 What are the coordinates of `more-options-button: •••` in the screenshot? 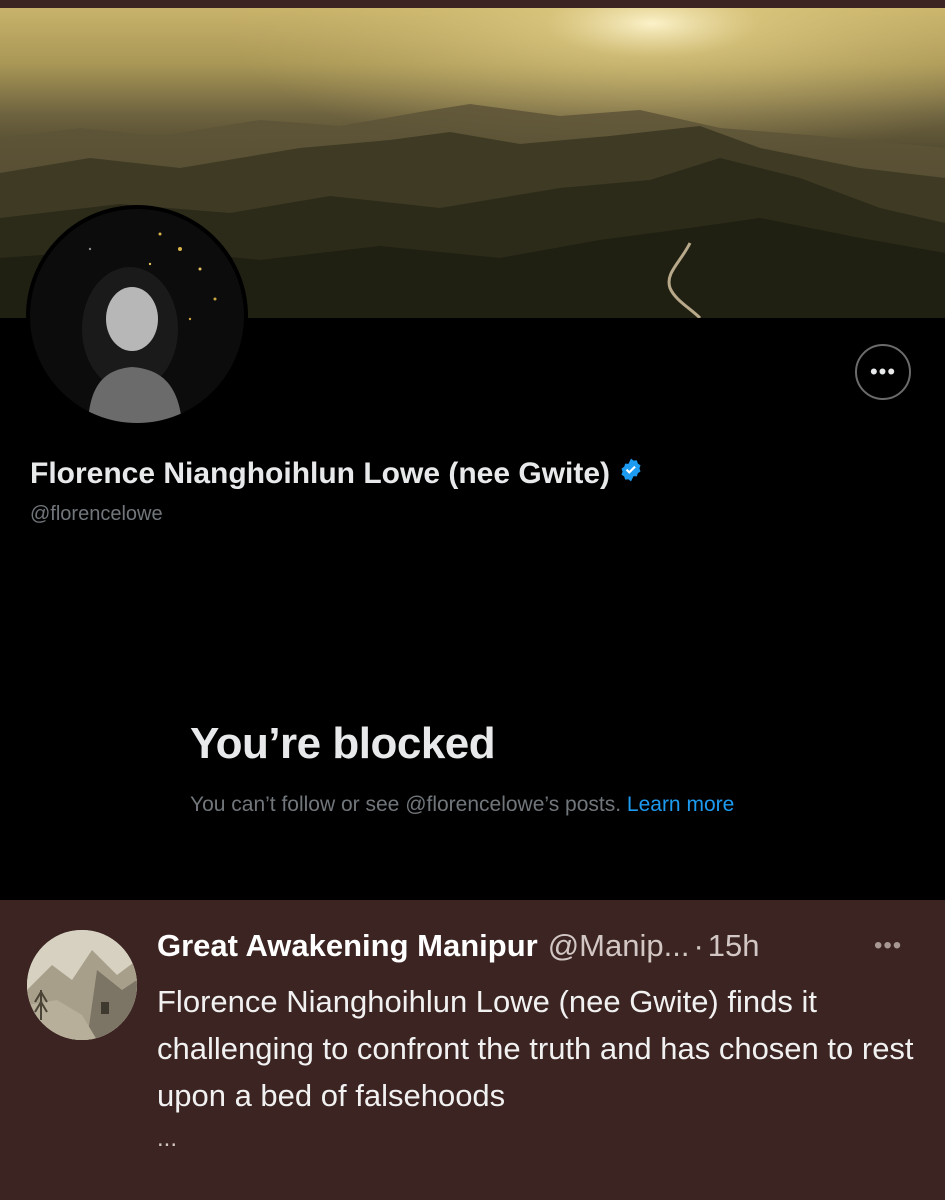 It's located at (883, 372).